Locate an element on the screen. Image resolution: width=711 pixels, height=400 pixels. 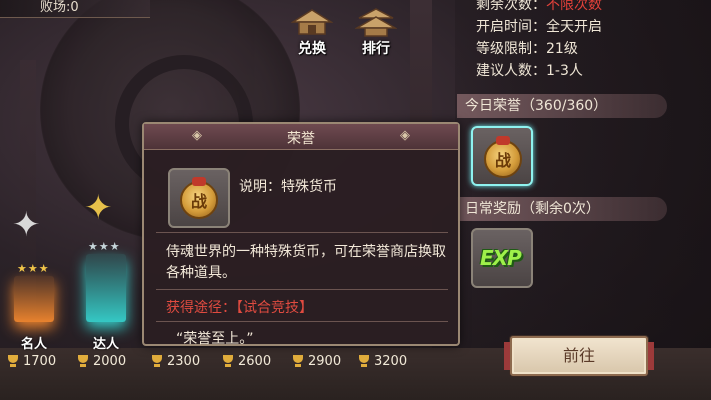
exchange-button: 兑换 is located at coordinates (312, 34).